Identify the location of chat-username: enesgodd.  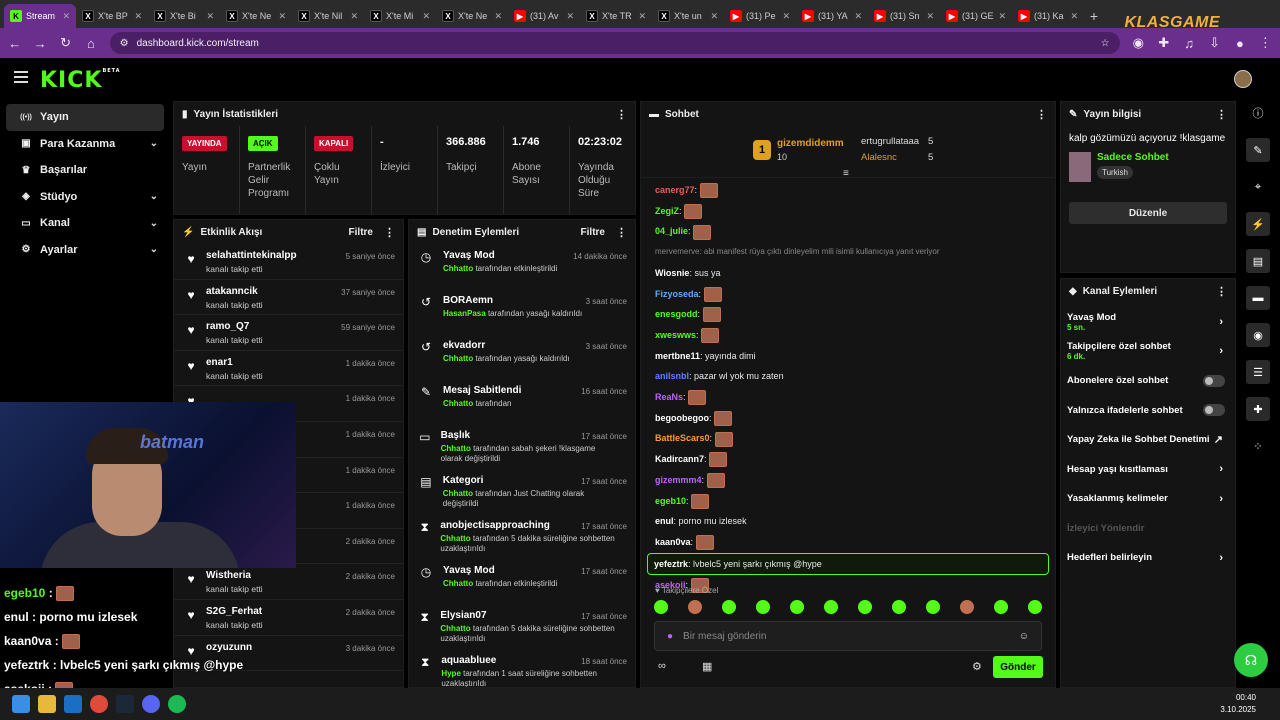
(676, 314).